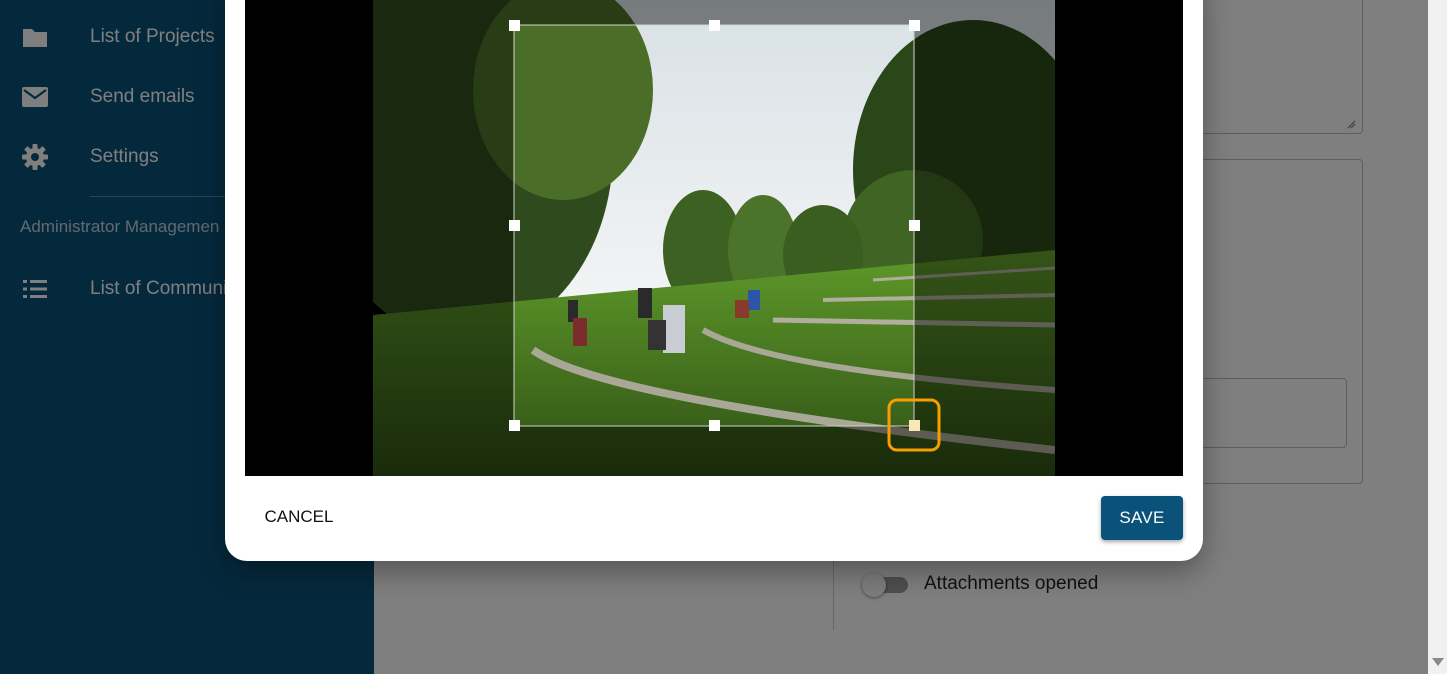 This screenshot has width=1447, height=674. Describe the element at coordinates (1437, 337) in the screenshot. I see `page-scrollbar` at that location.